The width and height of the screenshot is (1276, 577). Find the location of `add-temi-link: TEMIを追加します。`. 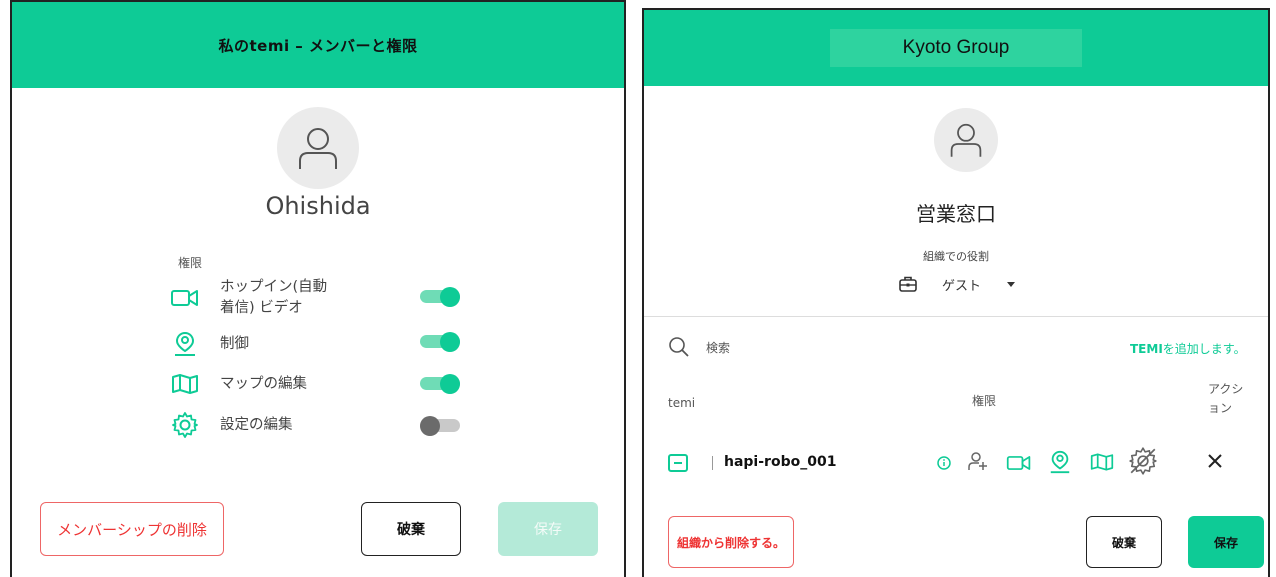

add-temi-link: TEMIを追加します。 is located at coordinates (1188, 348).